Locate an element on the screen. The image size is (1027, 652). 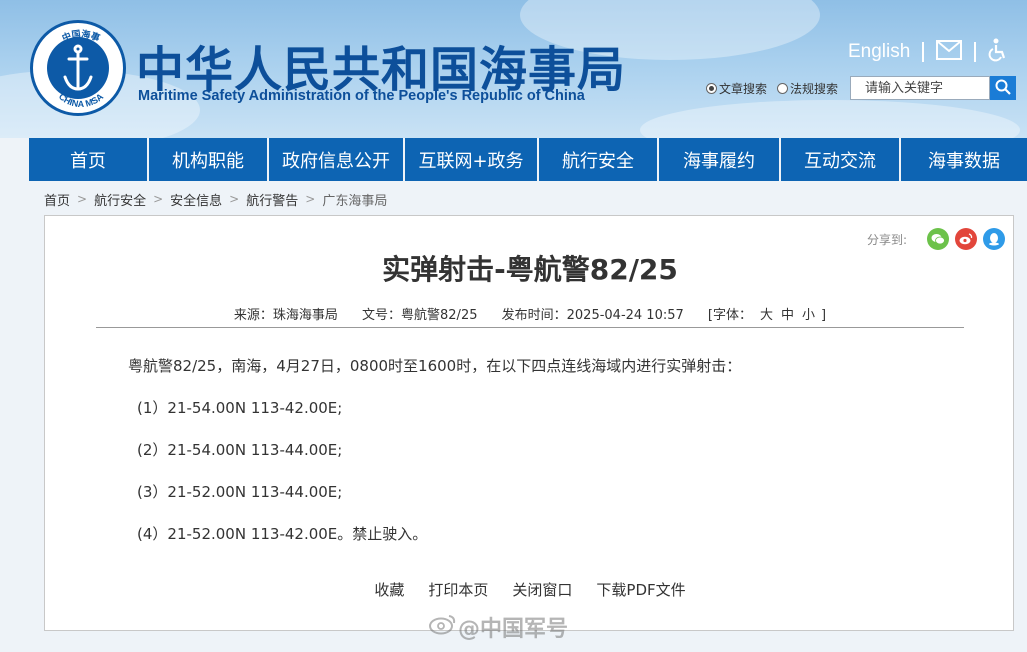
coordinate-item: (3）21-52.00N 113-44.00E; is located at coordinates (240, 492).